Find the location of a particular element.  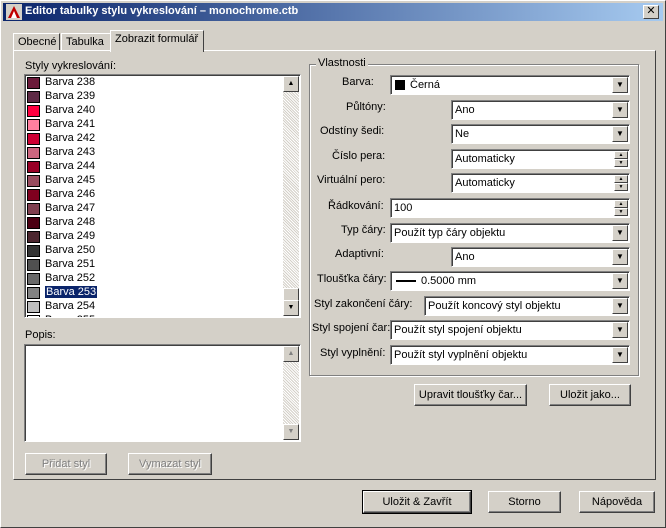

style-list-item: Barva 252 is located at coordinates (157, 279).